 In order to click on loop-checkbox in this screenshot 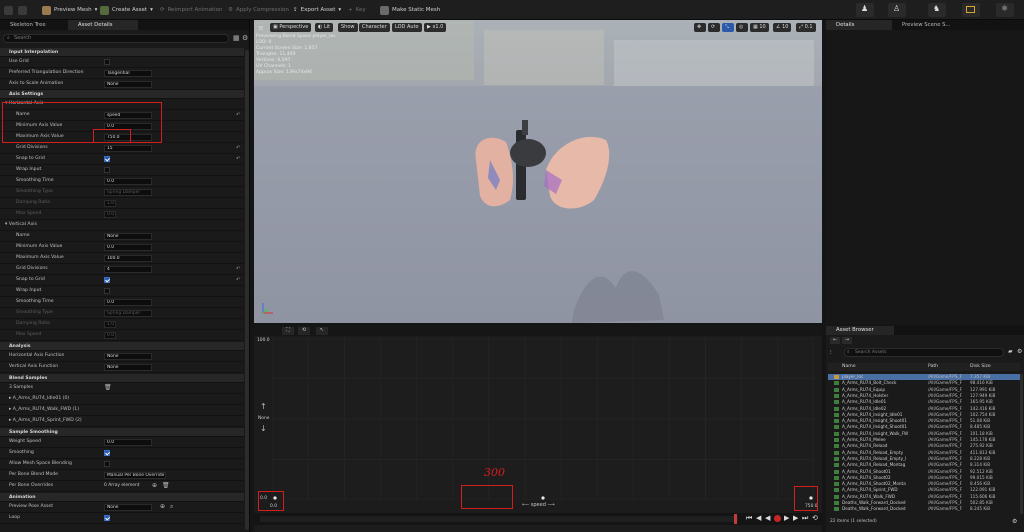, I will do `click(107, 518)`.